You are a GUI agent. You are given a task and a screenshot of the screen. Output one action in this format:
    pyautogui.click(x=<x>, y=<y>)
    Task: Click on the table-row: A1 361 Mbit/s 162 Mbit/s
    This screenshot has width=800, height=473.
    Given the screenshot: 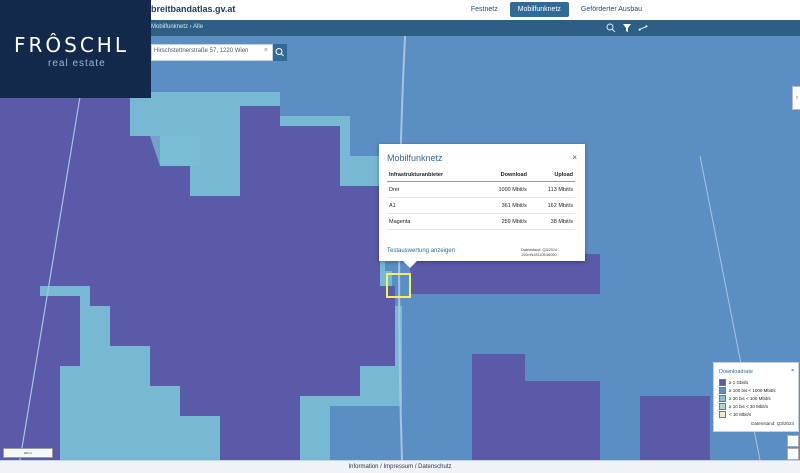 What is the action you would take?
    pyautogui.click(x=481, y=205)
    